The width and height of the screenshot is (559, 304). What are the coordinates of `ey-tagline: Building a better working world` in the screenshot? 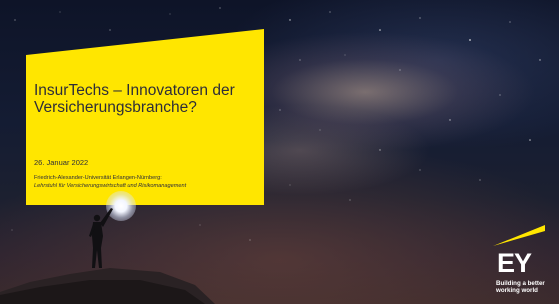 It's located at (526, 287).